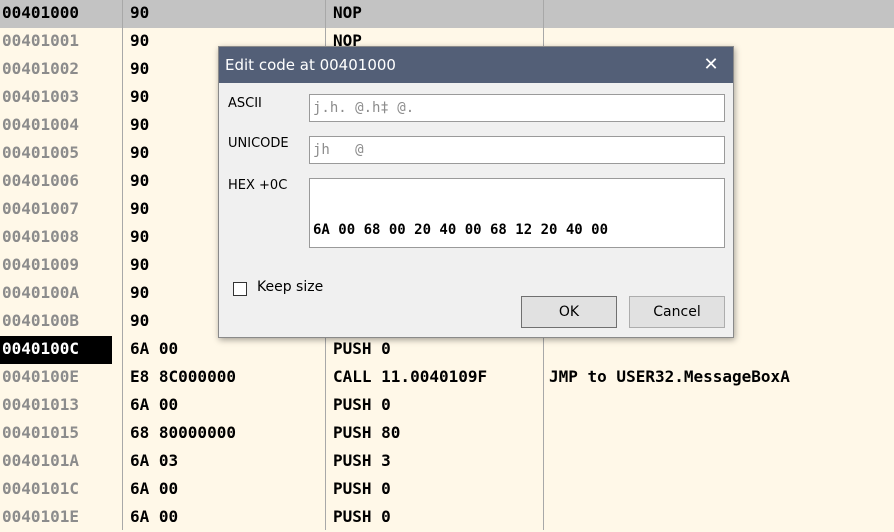 The height and width of the screenshot is (532, 894). I want to click on hex-field: 6A 00 68 00 20 40 00 68 12 20 40 00, so click(517, 213).